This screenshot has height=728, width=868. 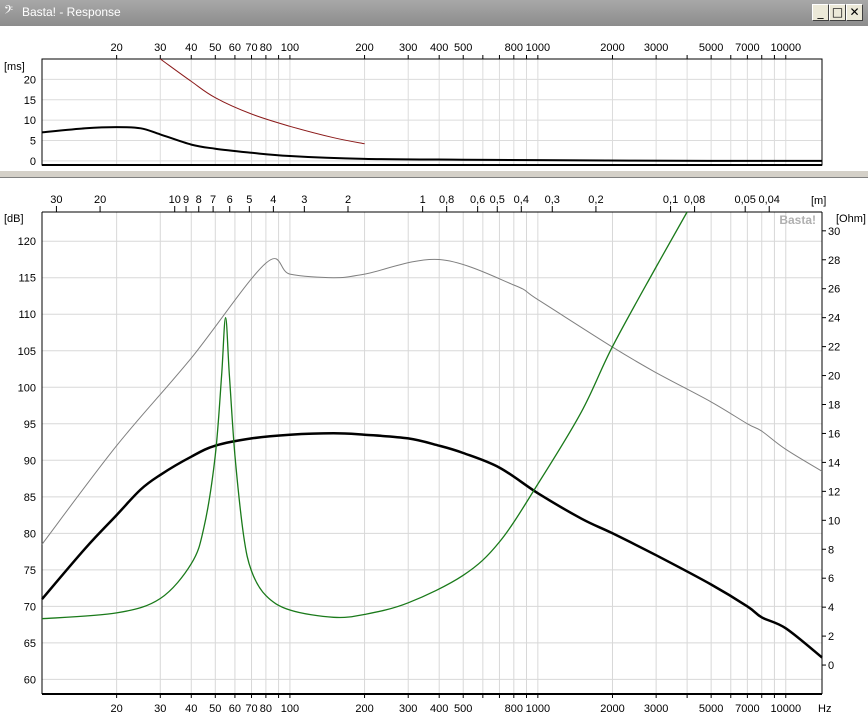 I want to click on top-tick-label: 9, so click(x=186, y=200).